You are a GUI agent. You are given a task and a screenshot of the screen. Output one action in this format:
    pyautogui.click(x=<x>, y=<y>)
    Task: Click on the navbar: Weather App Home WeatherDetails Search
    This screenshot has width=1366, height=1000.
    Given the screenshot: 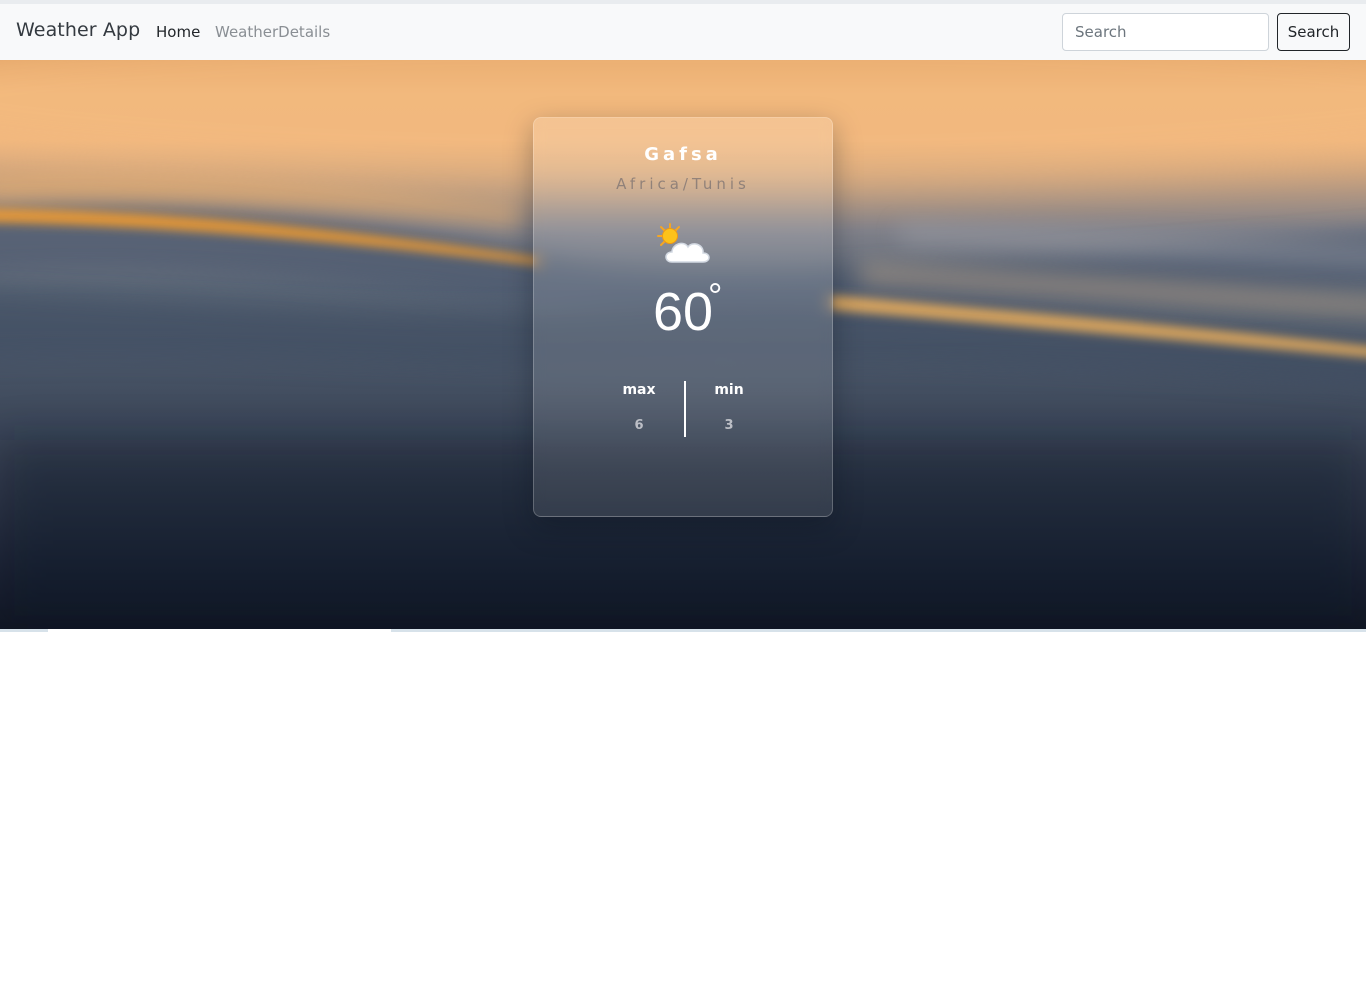 What is the action you would take?
    pyautogui.click(x=683, y=32)
    